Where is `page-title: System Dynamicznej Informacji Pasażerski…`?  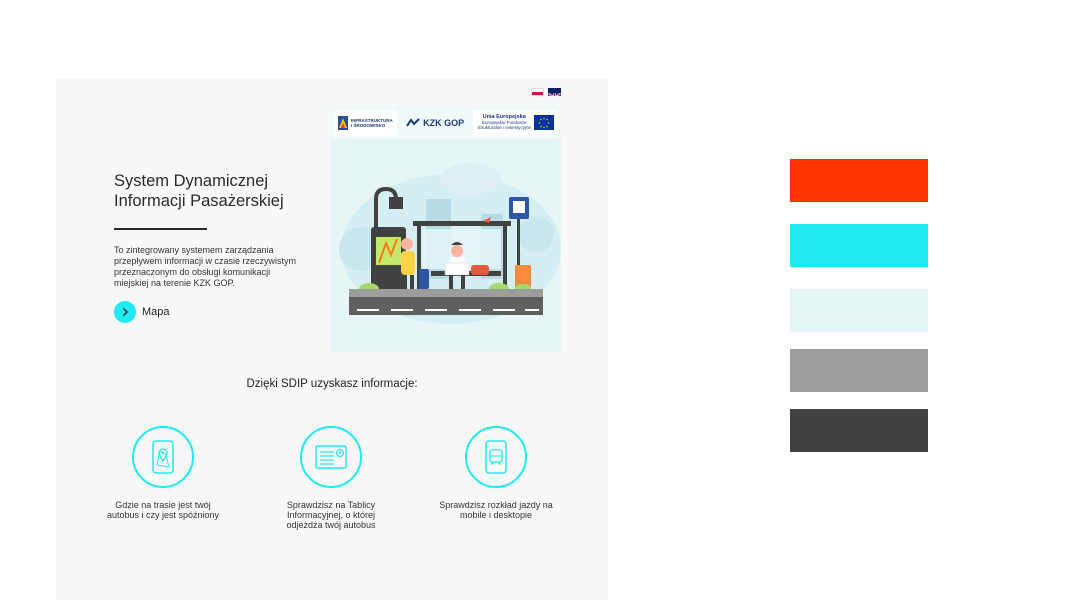
page-title: System Dynamicznej Informacji Pasażerski… is located at coordinates (199, 191).